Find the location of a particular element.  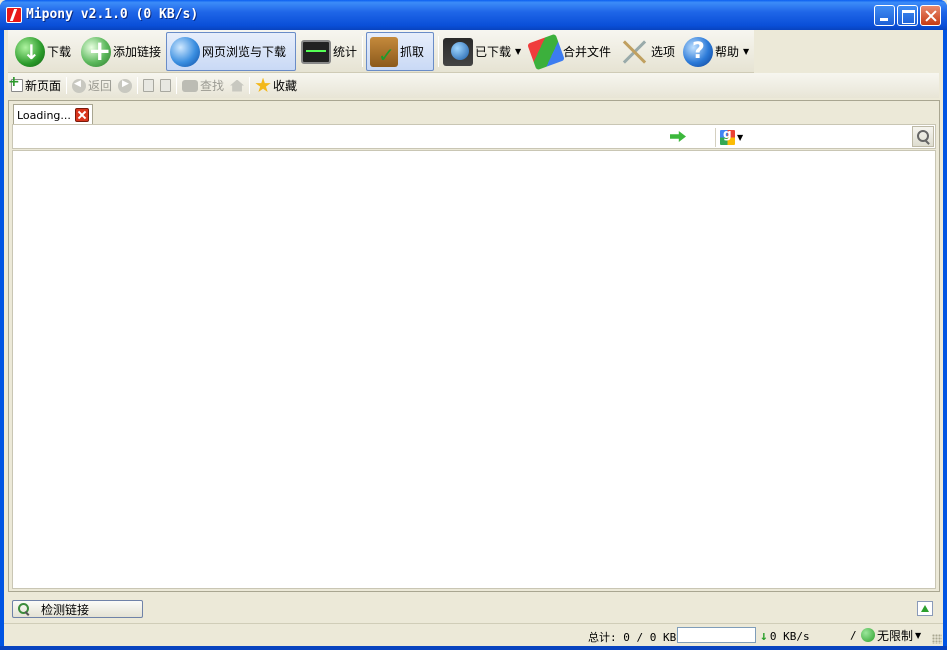

search-button is located at coordinates (923, 136).